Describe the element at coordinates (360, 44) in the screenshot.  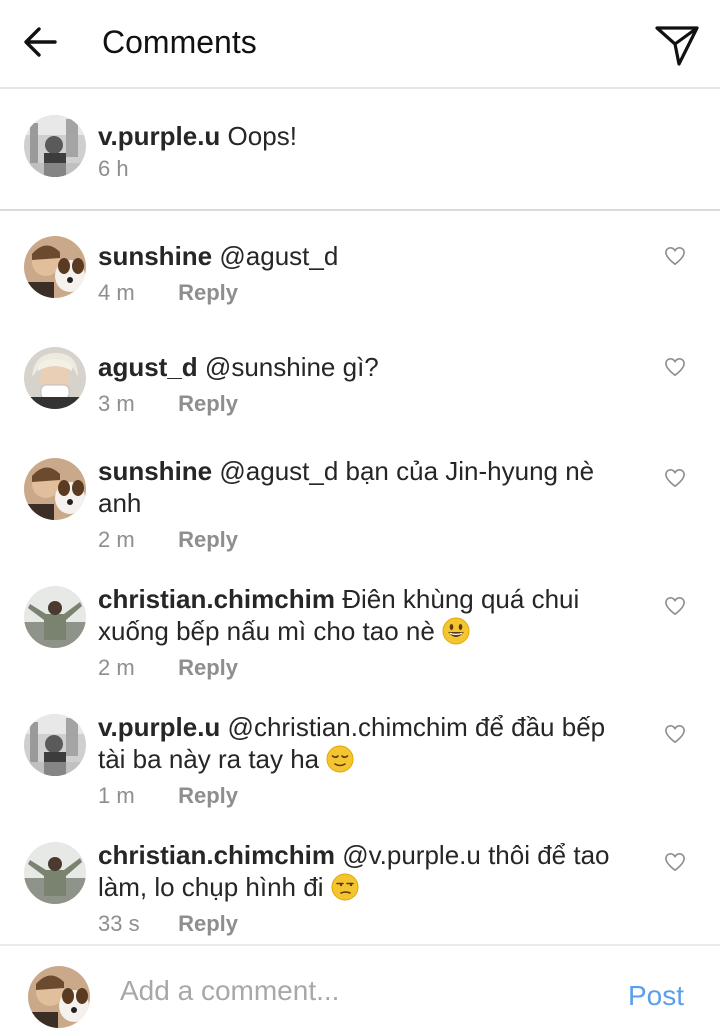
I see `header-bar: Comments` at that location.